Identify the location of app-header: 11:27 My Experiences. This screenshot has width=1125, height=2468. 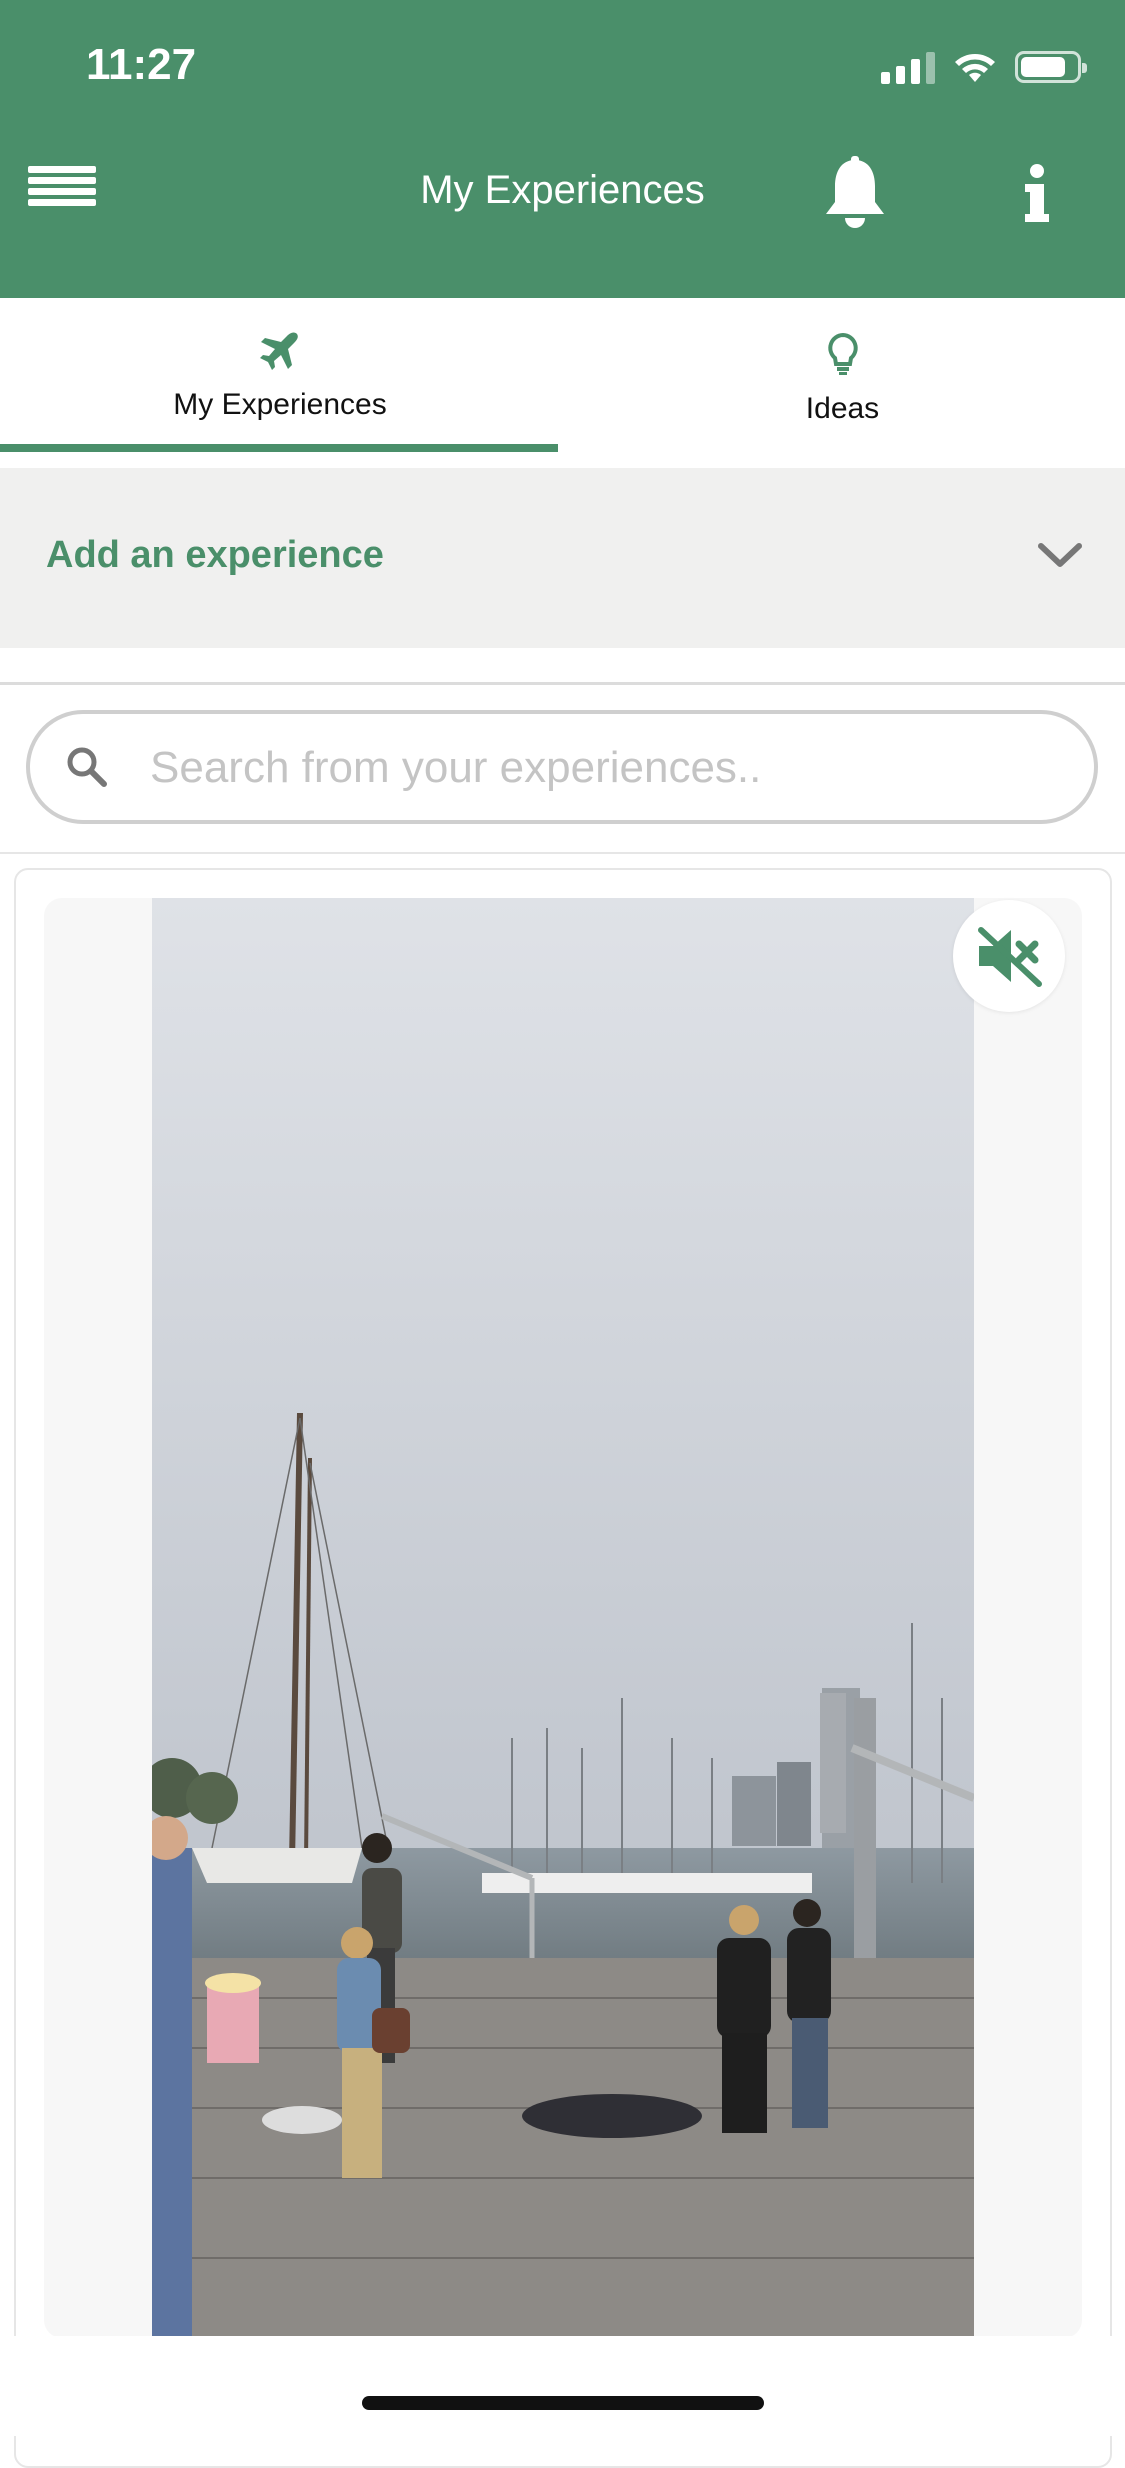
(562, 149).